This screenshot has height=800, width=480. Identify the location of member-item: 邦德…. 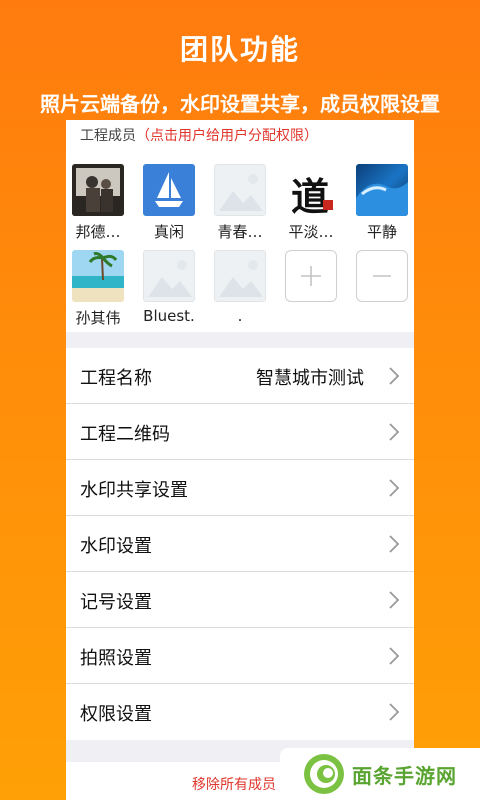
(98, 203).